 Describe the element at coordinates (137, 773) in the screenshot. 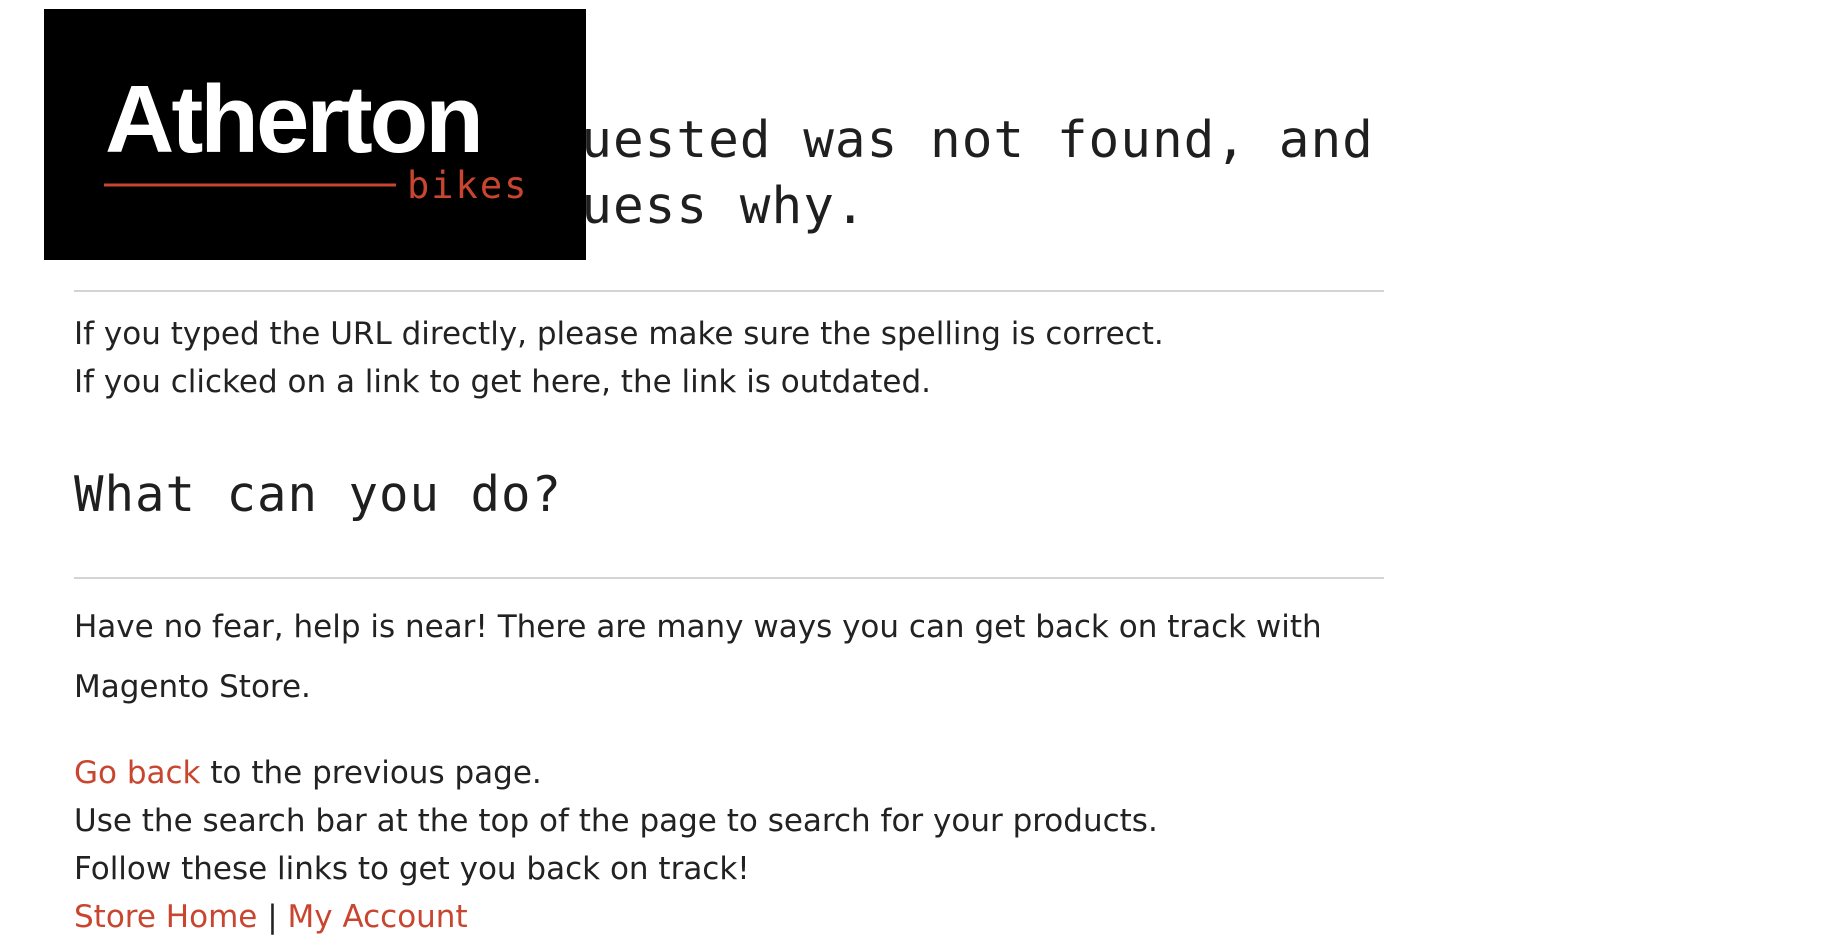

I see `go-back-link: Go back` at that location.